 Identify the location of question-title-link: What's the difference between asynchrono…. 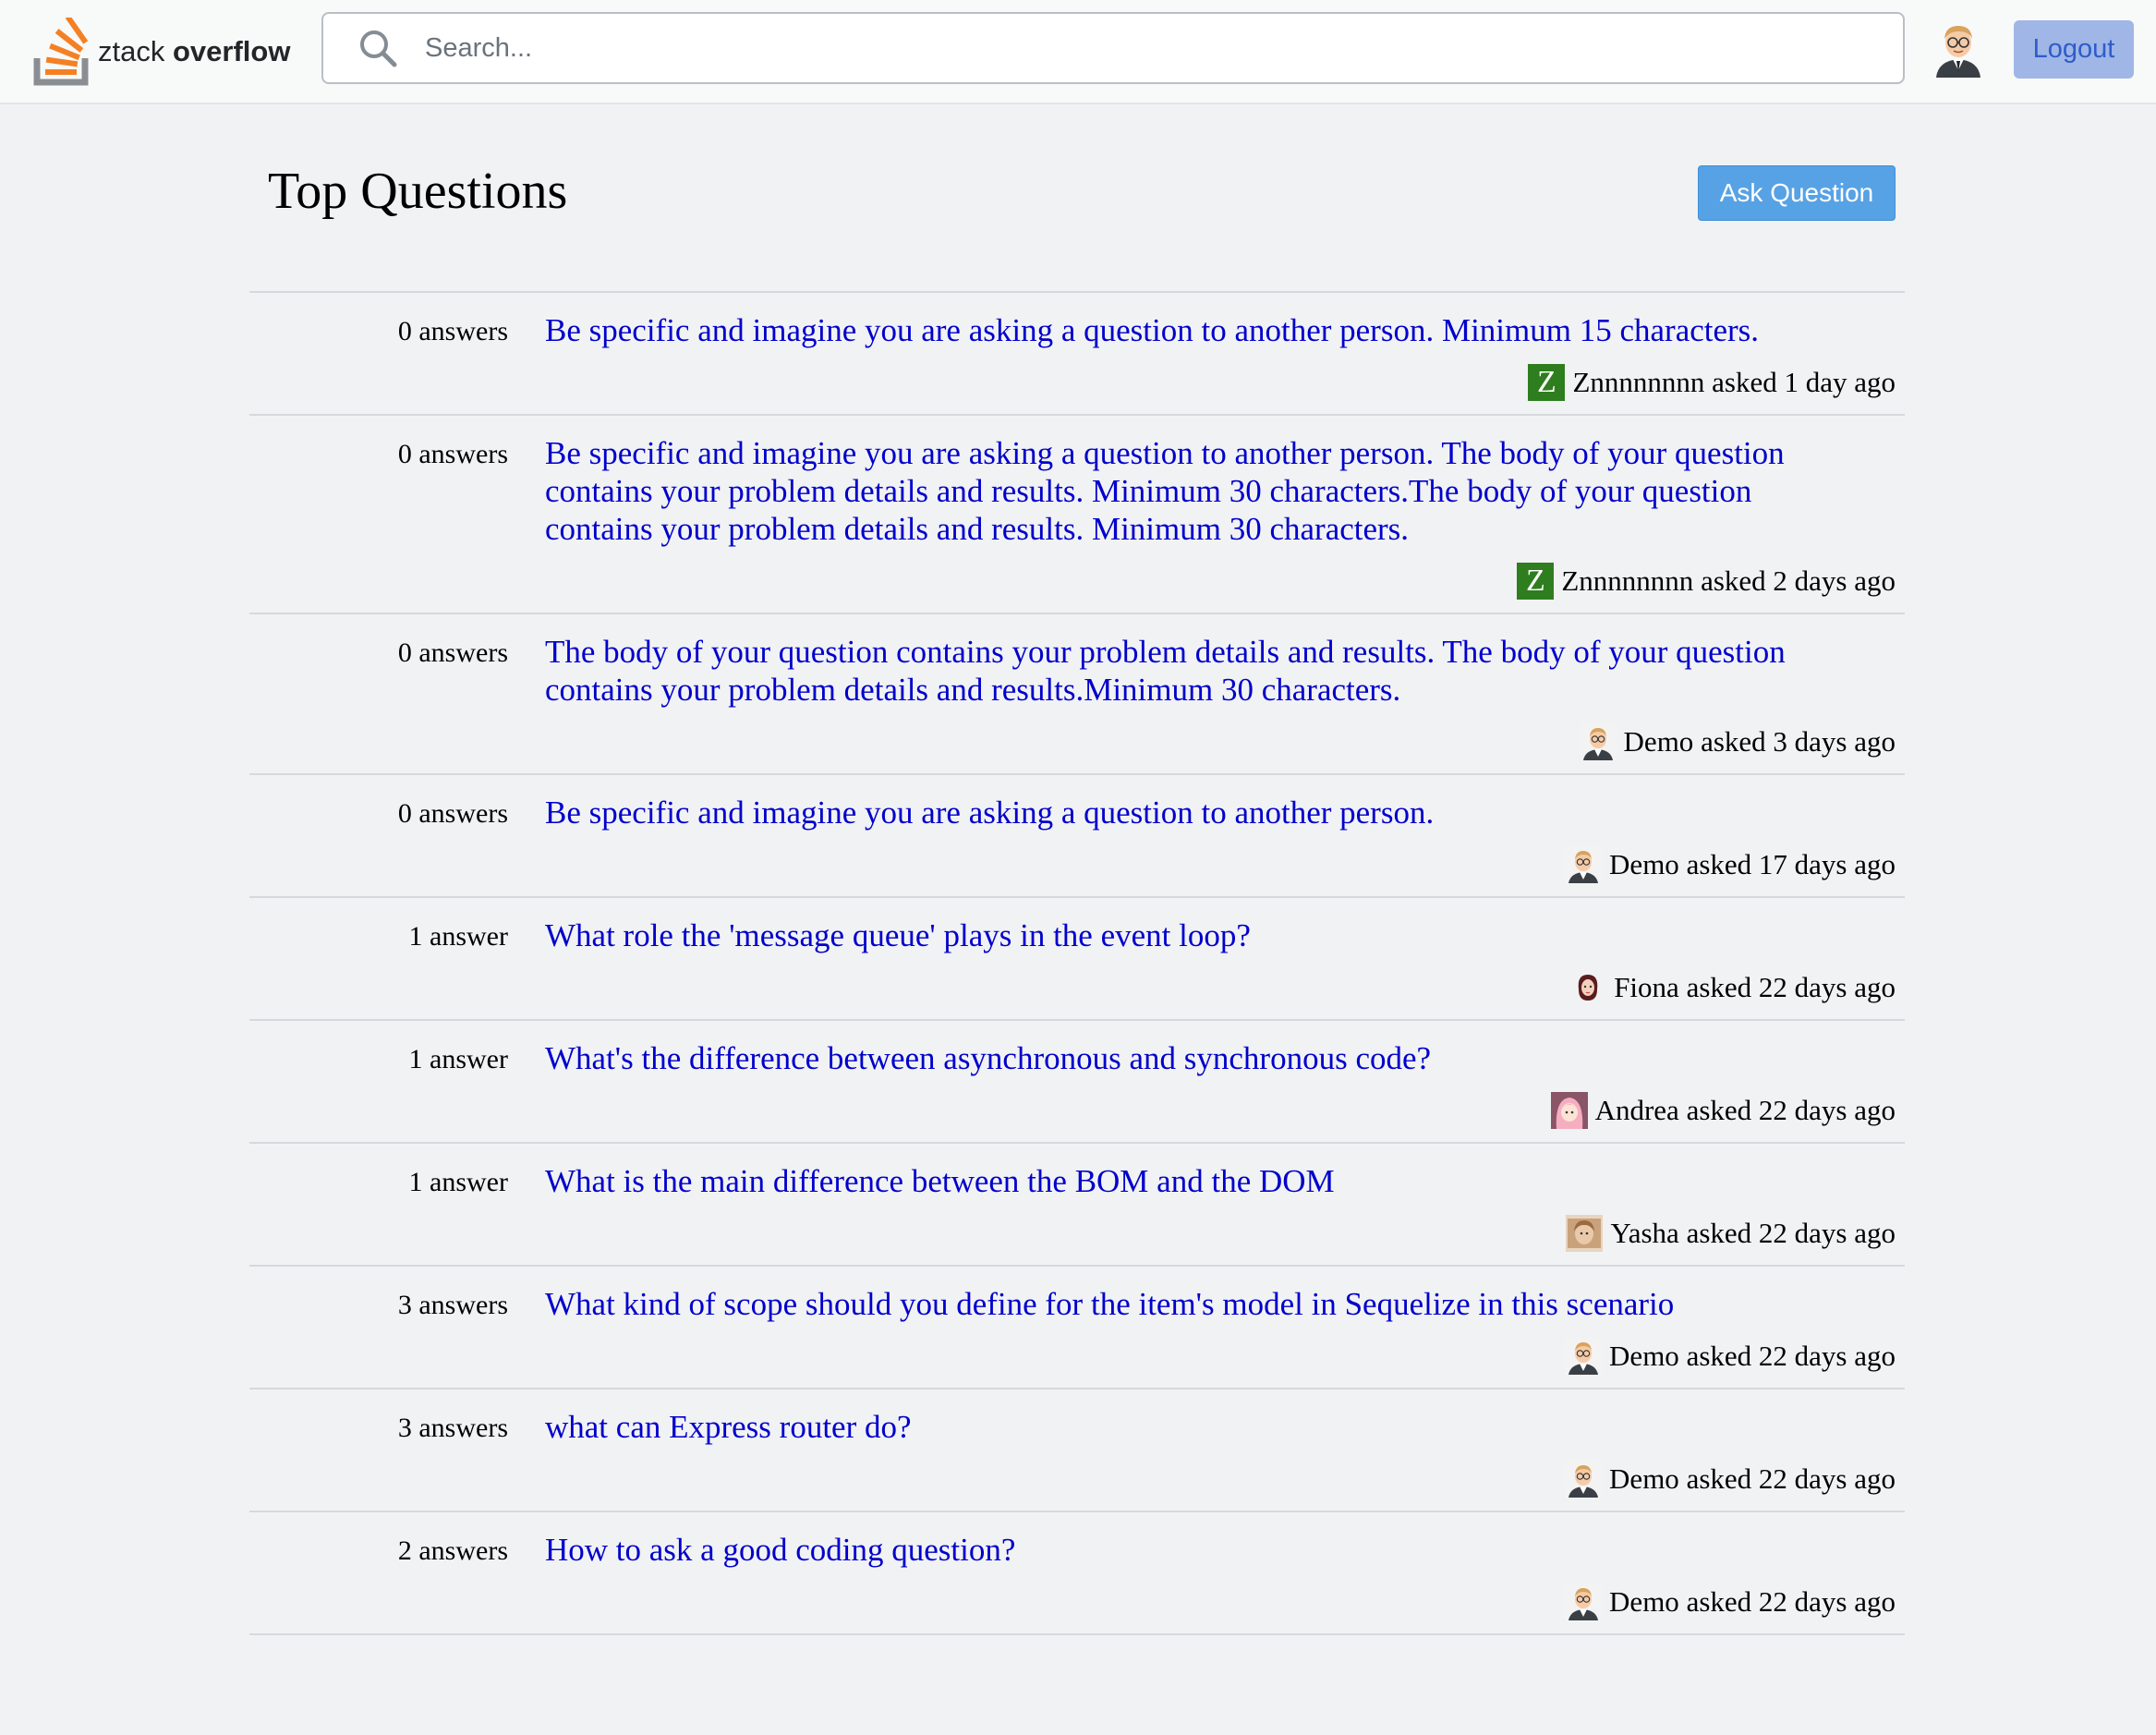
(1173, 1058).